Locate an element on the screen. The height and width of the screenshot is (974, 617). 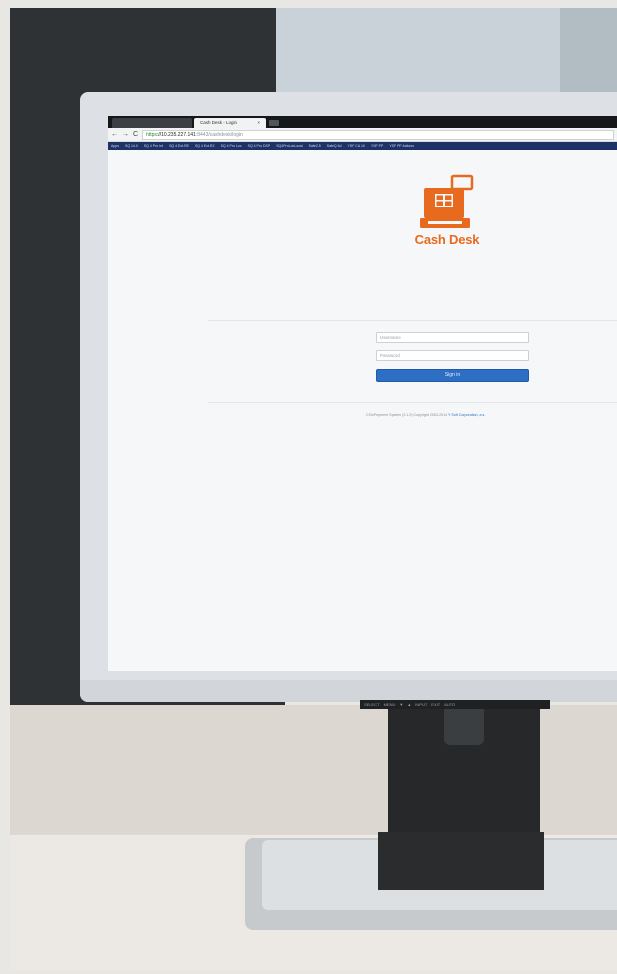
bookmark-item: YSF PP Actions is located at coordinates (401, 146).